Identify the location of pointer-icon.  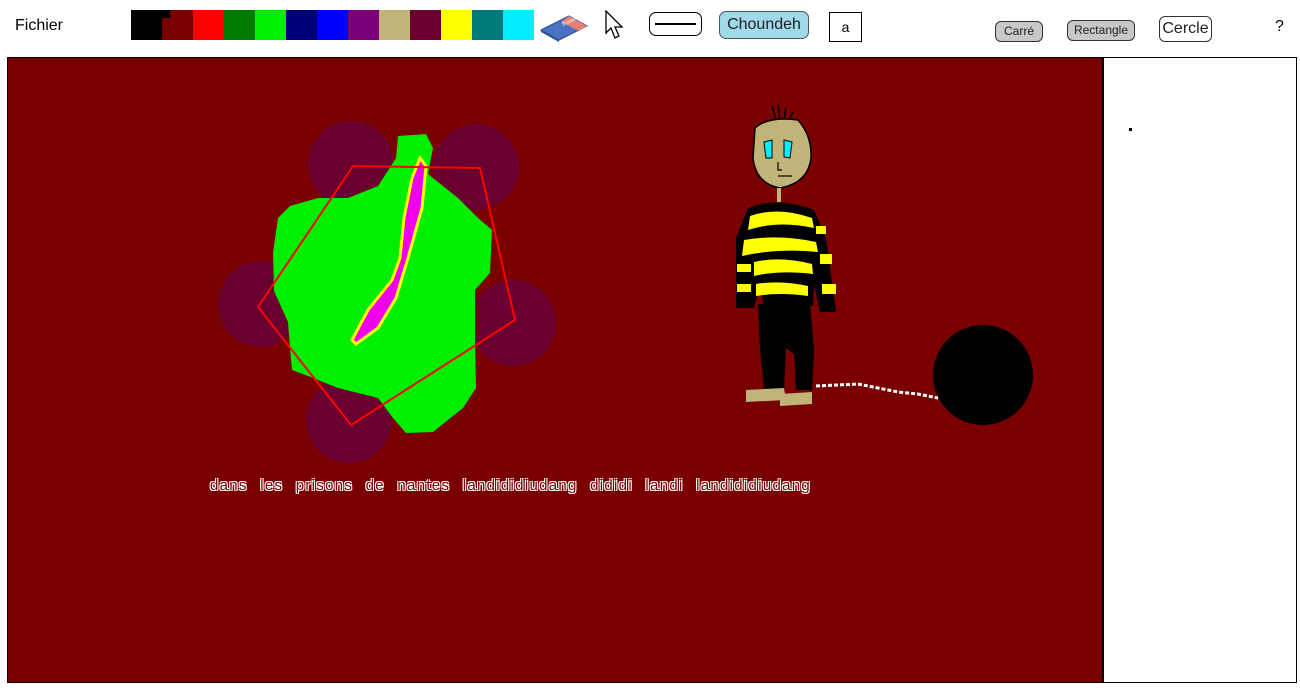
(615, 27).